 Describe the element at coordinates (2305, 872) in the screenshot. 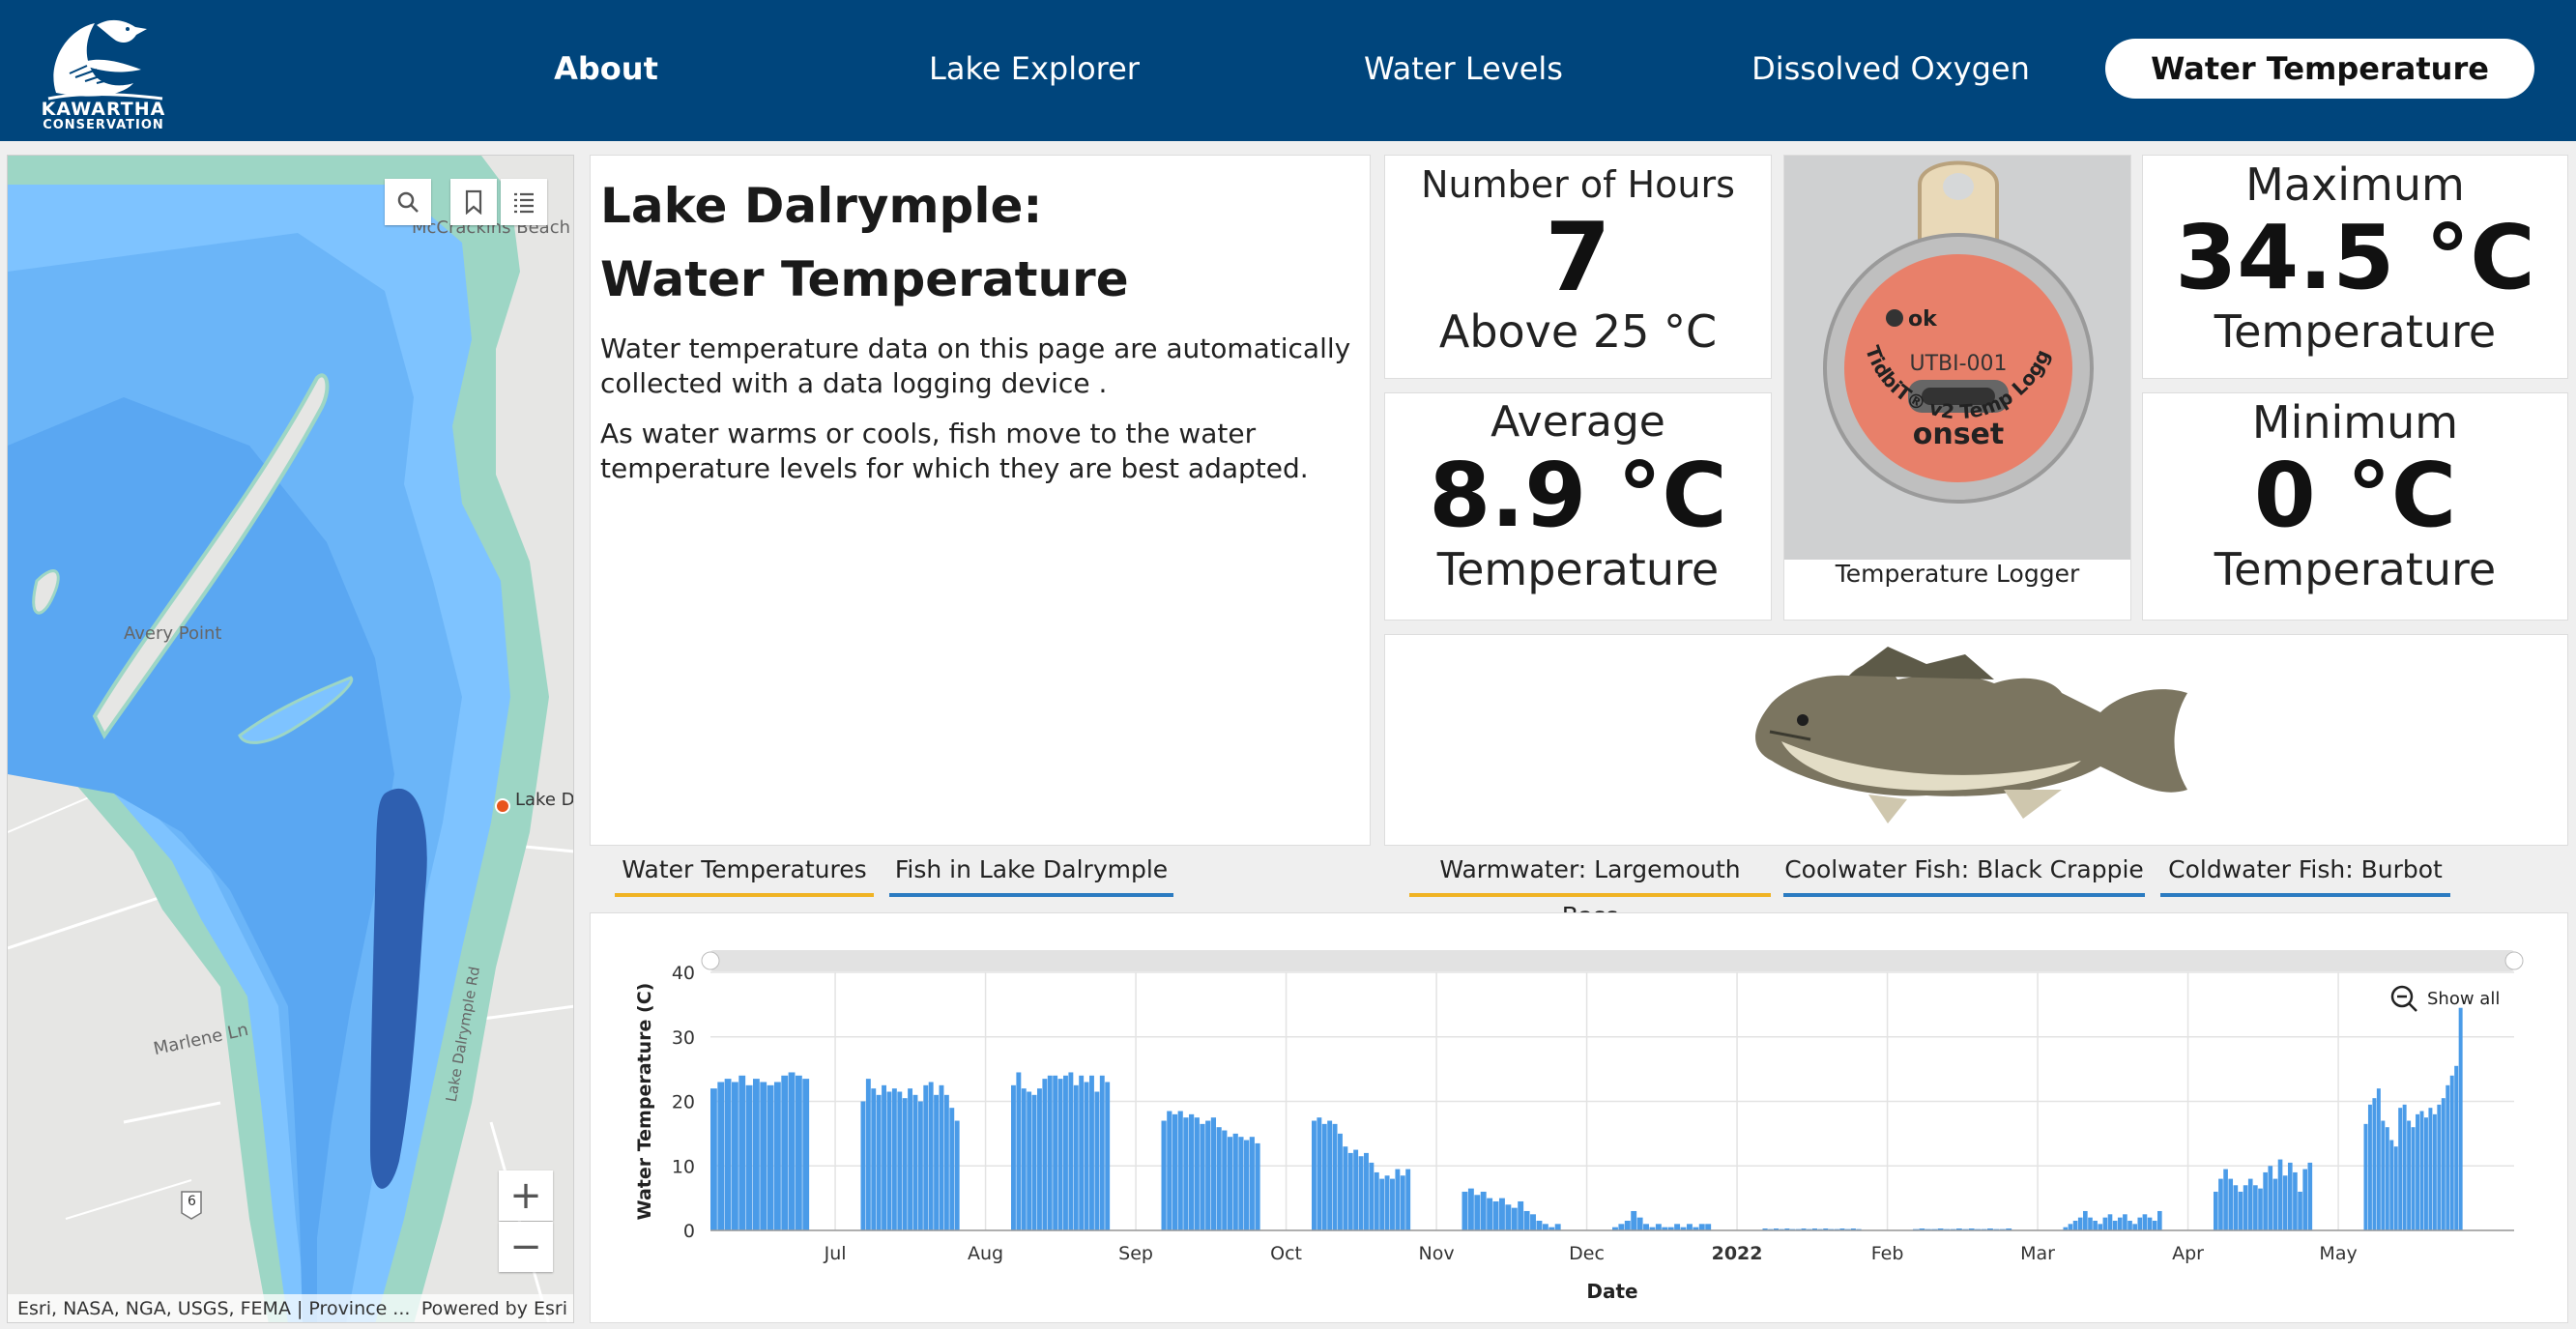

I see `tab-coldwater-burbot: Coldwater Fish: Burbot` at that location.